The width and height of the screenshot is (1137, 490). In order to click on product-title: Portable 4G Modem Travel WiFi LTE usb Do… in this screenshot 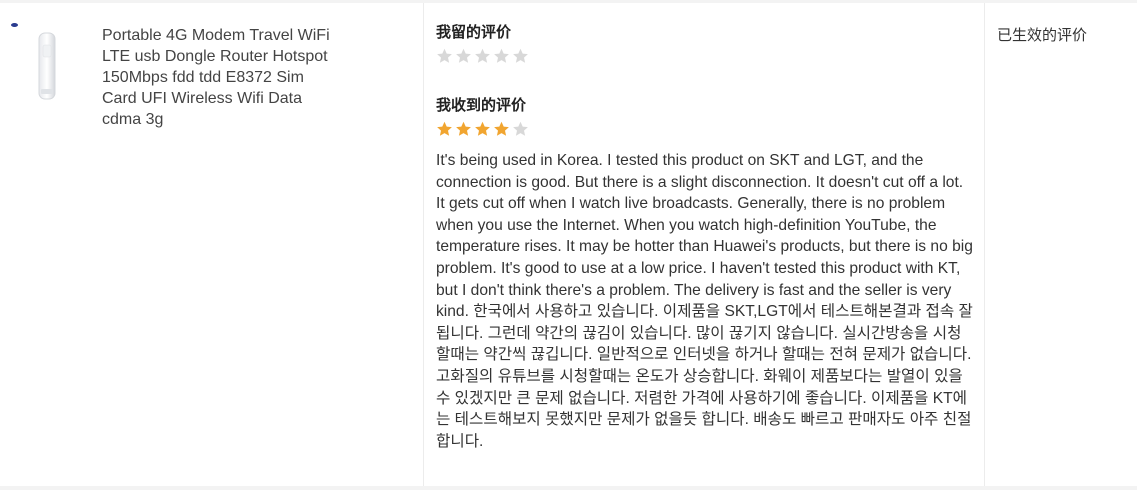, I will do `click(217, 77)`.